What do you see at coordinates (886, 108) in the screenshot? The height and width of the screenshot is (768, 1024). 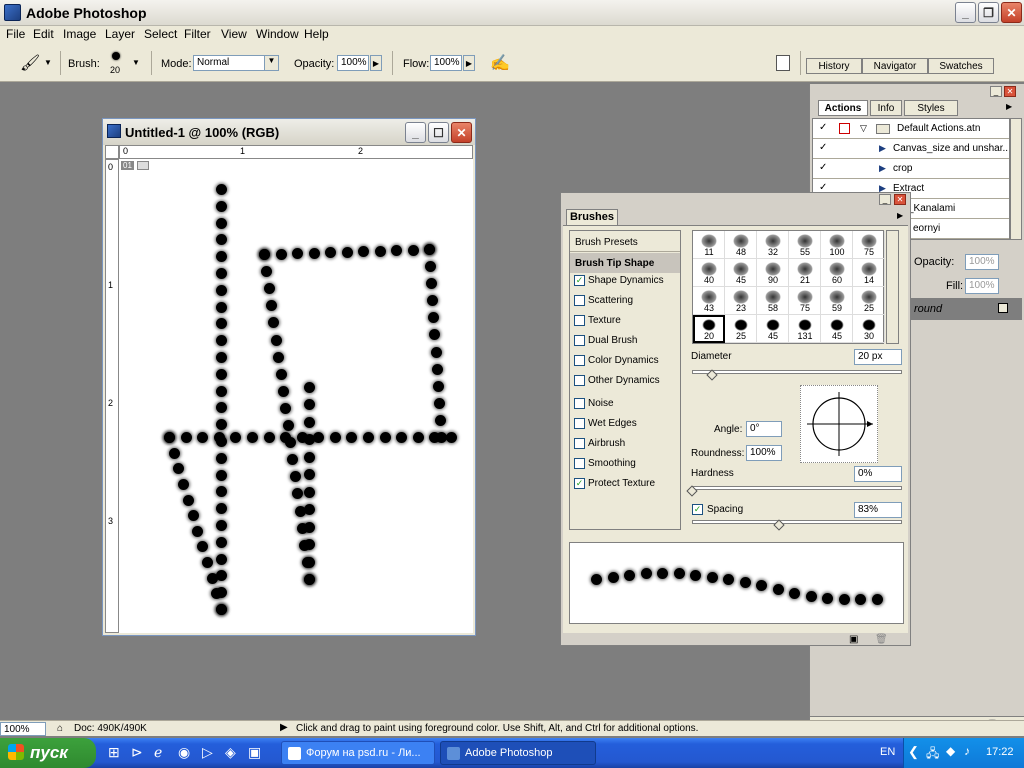 I see `tab-info: Info` at bounding box center [886, 108].